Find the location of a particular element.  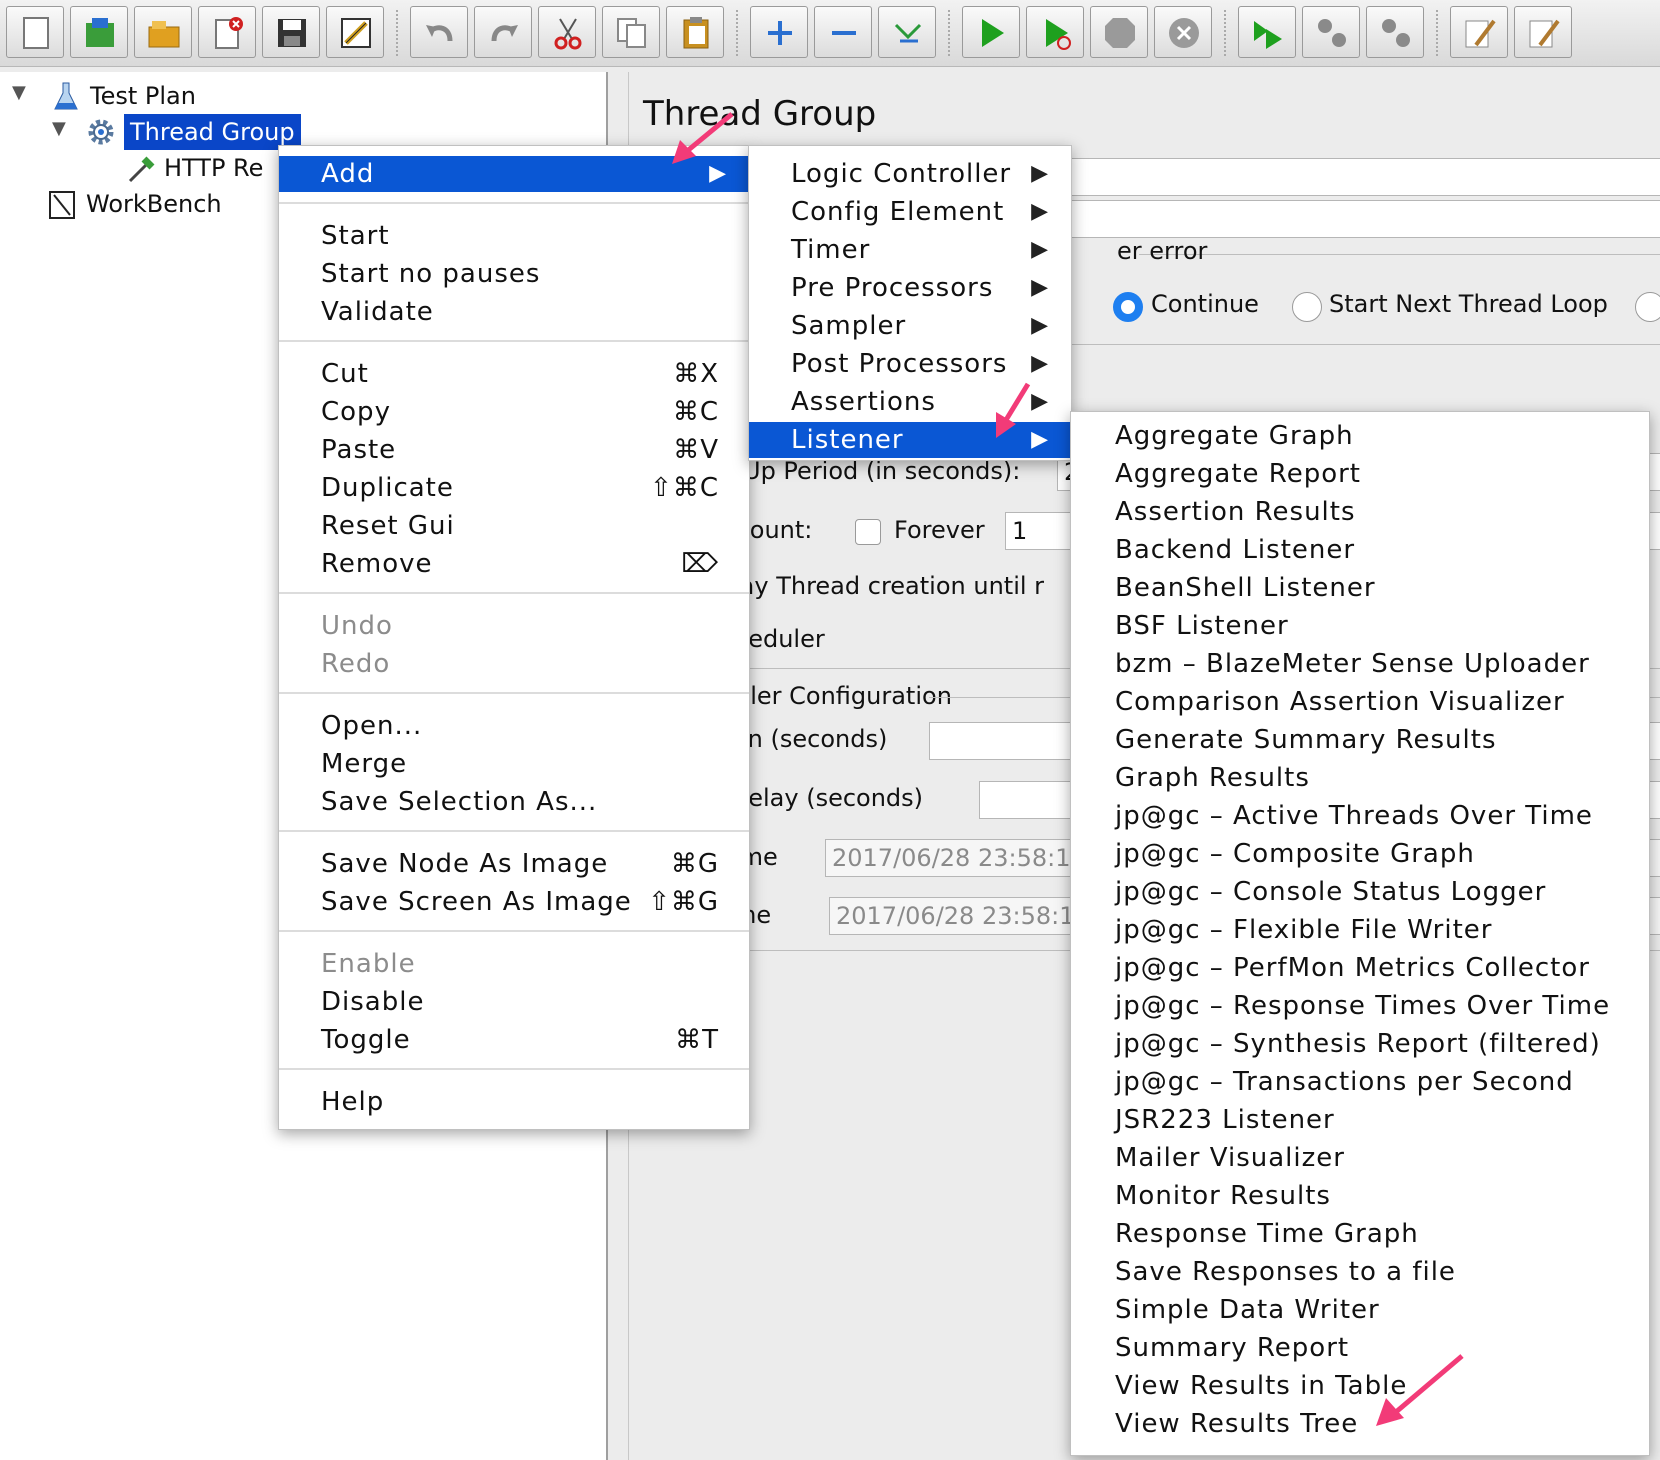

open-button is located at coordinates (163, 32).